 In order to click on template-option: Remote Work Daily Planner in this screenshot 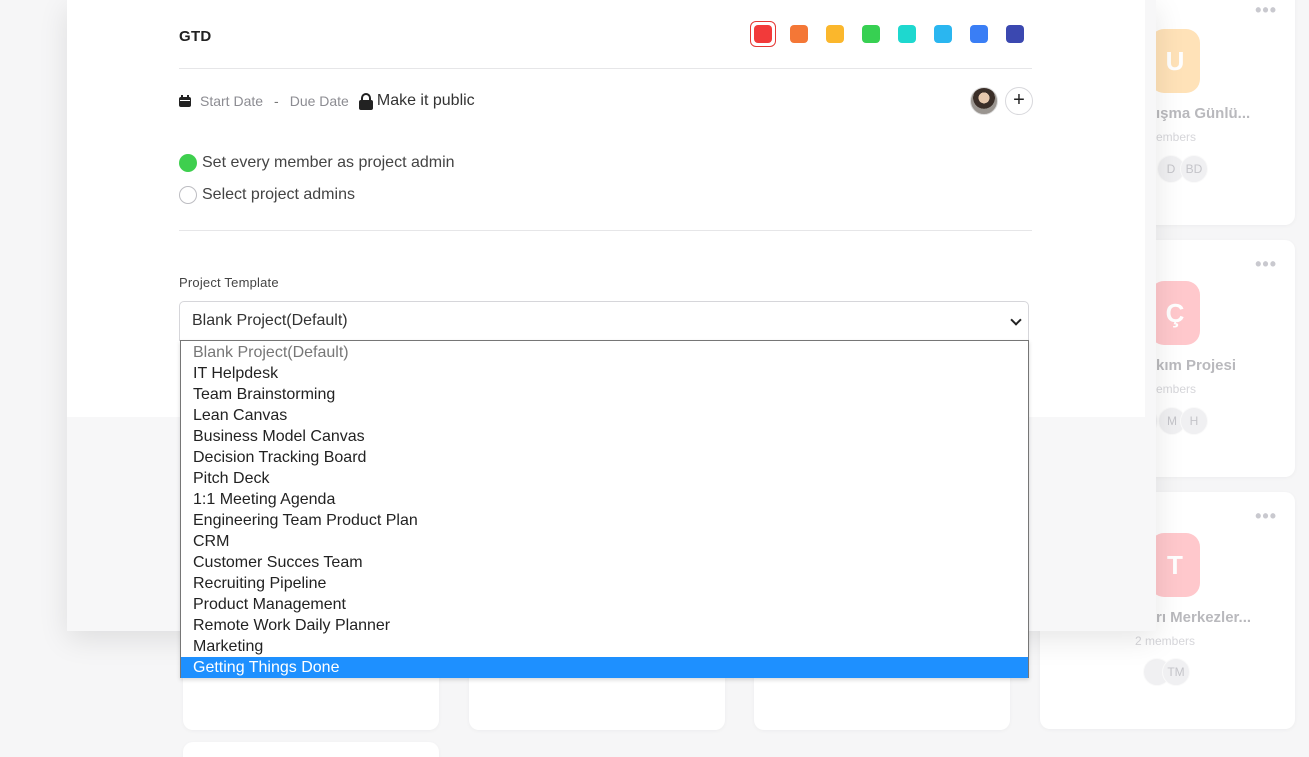, I will do `click(604, 625)`.